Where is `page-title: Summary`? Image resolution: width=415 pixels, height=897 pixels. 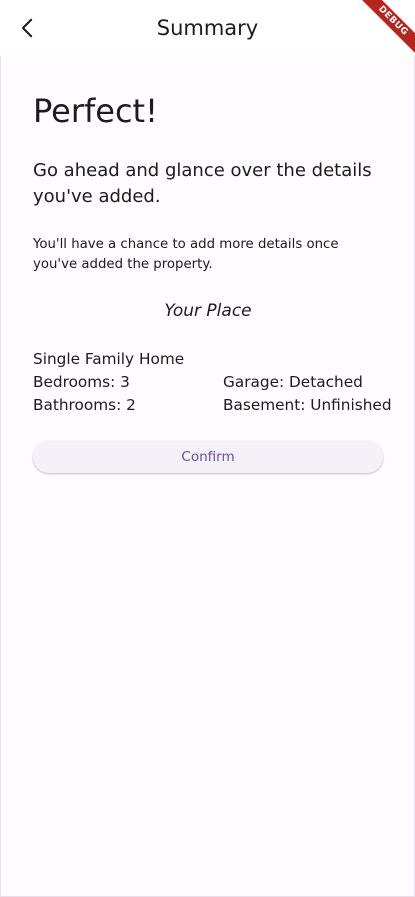 page-title: Summary is located at coordinates (207, 28).